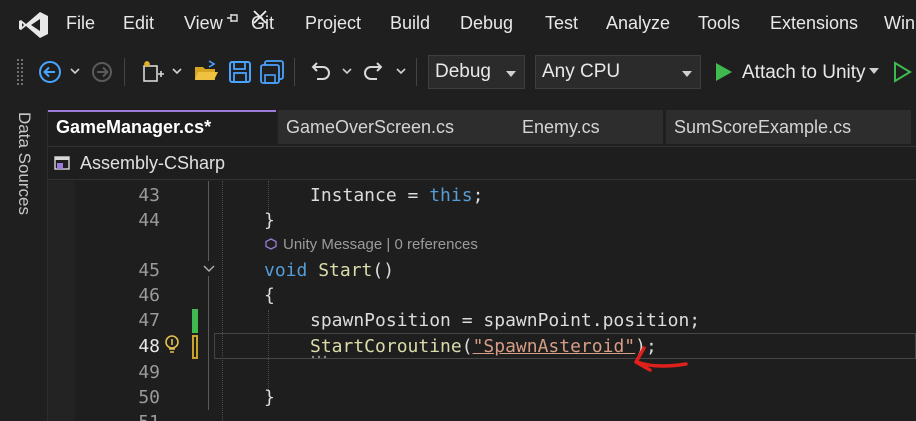 Image resolution: width=916 pixels, height=421 pixels. What do you see at coordinates (370, 127) in the screenshot?
I see `tab-label: GameOverScreen.cs` at bounding box center [370, 127].